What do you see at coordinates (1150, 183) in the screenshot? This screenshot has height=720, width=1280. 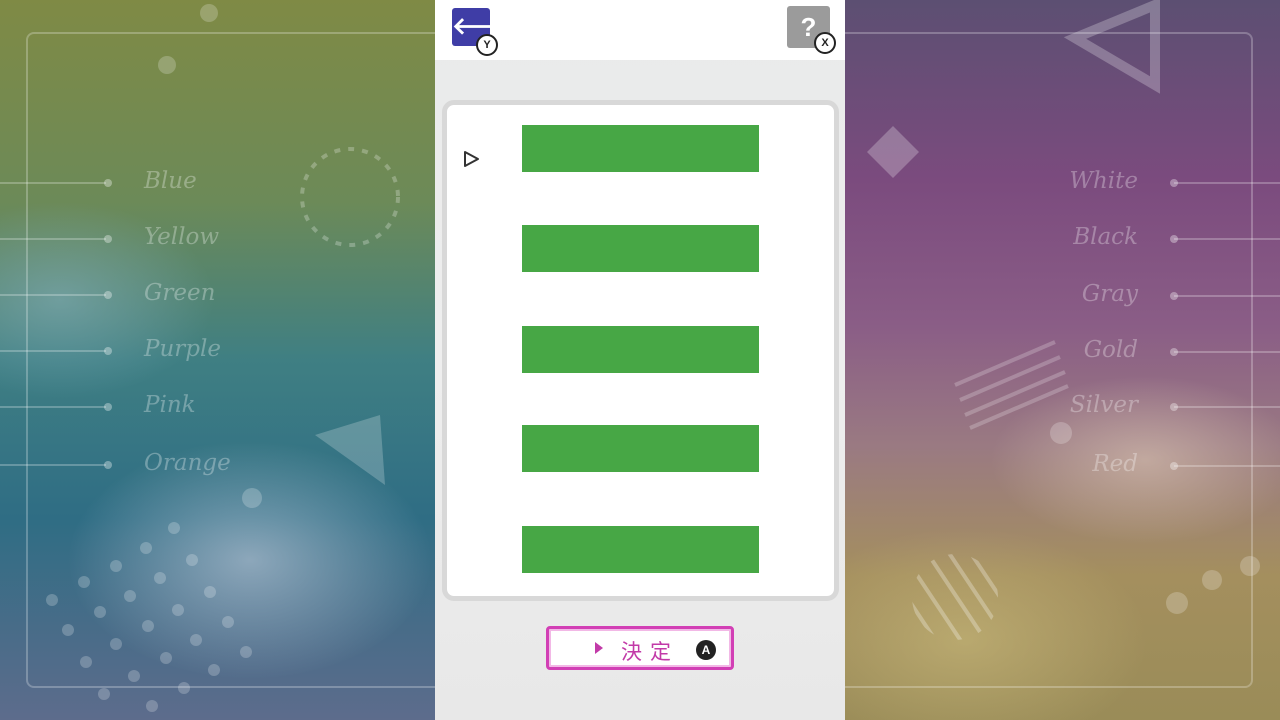 I see `color-item-right: White` at bounding box center [1150, 183].